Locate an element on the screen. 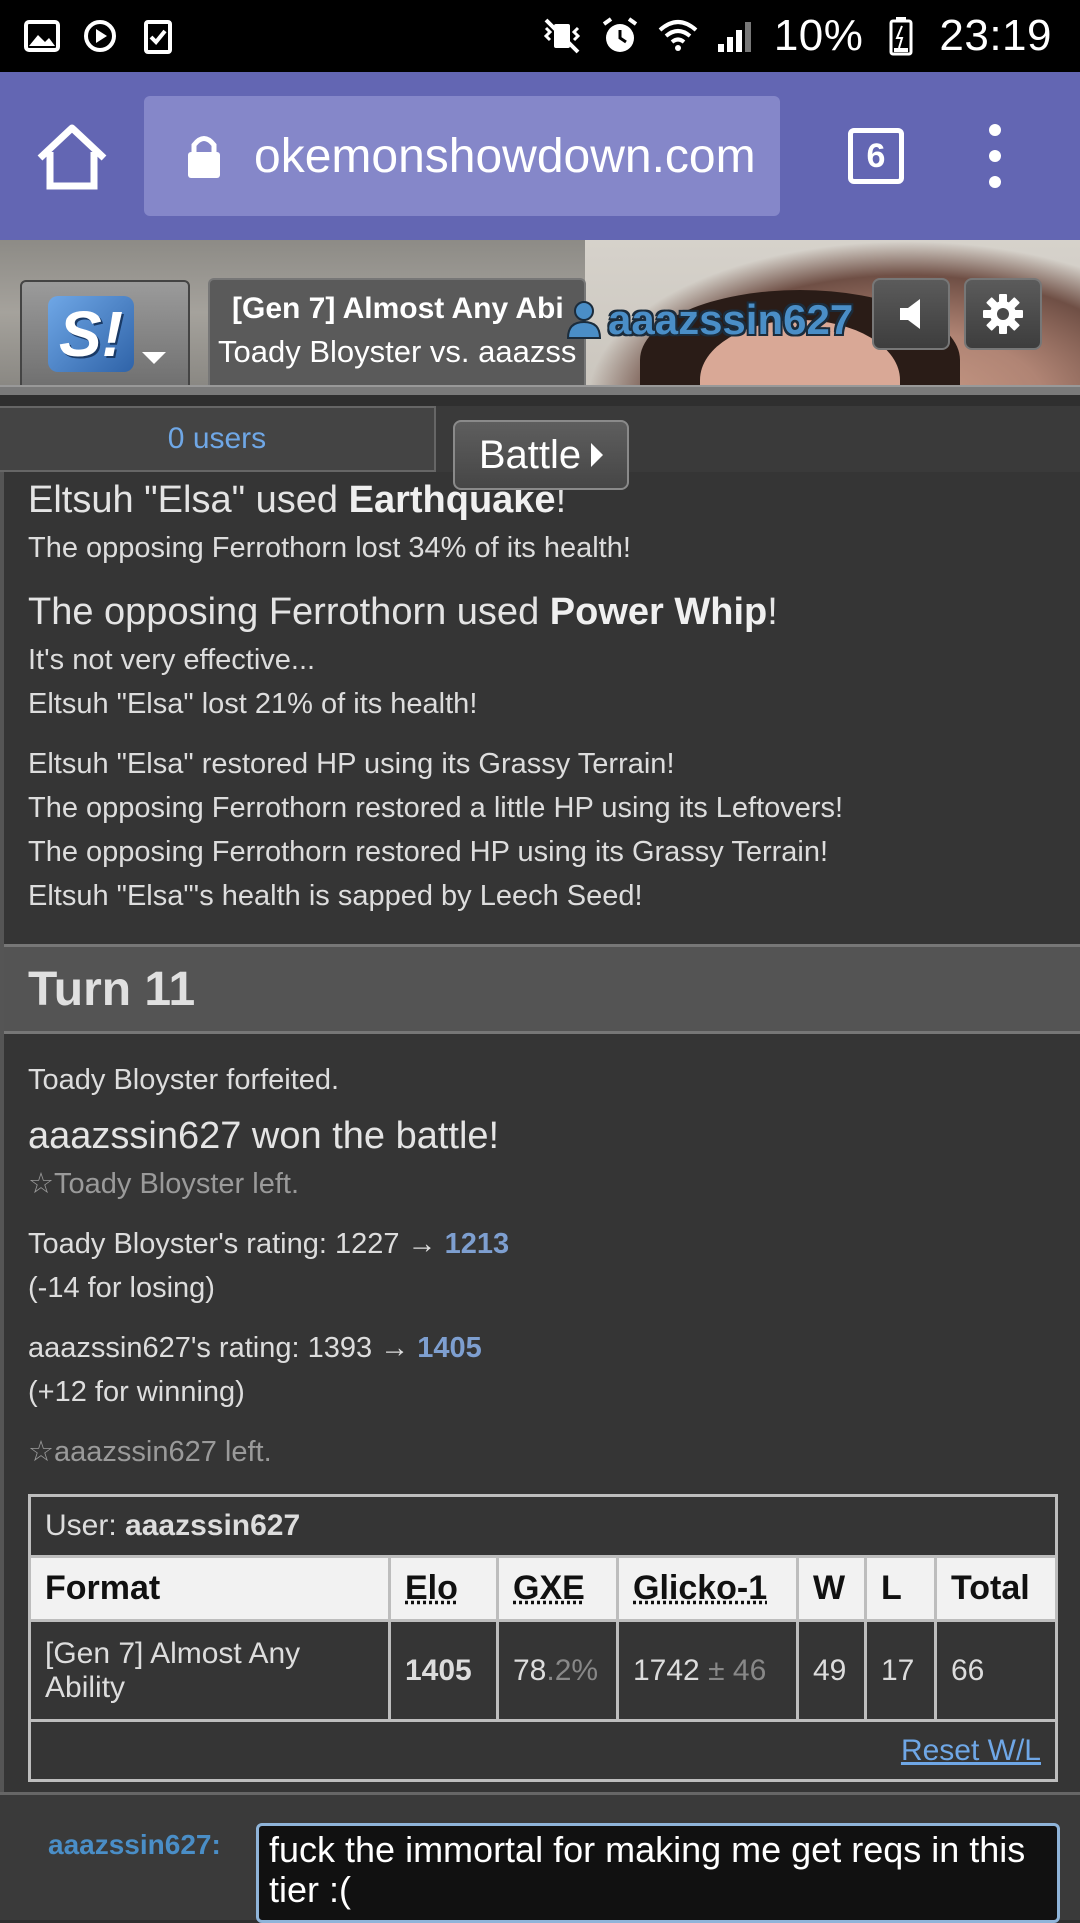 Image resolution: width=1080 pixels, height=1923 pixels. glicko-cell: 1742 ± 46 is located at coordinates (707, 1670).